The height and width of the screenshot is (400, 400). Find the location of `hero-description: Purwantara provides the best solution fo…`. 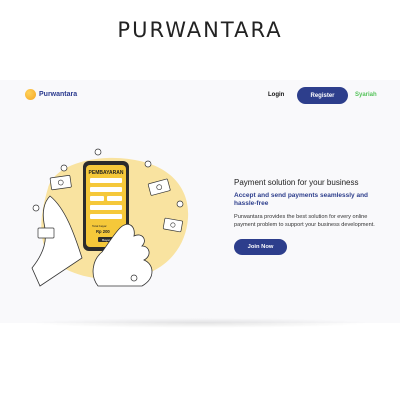

hero-description: Purwantara provides the best solution fo… is located at coordinates (304, 221).